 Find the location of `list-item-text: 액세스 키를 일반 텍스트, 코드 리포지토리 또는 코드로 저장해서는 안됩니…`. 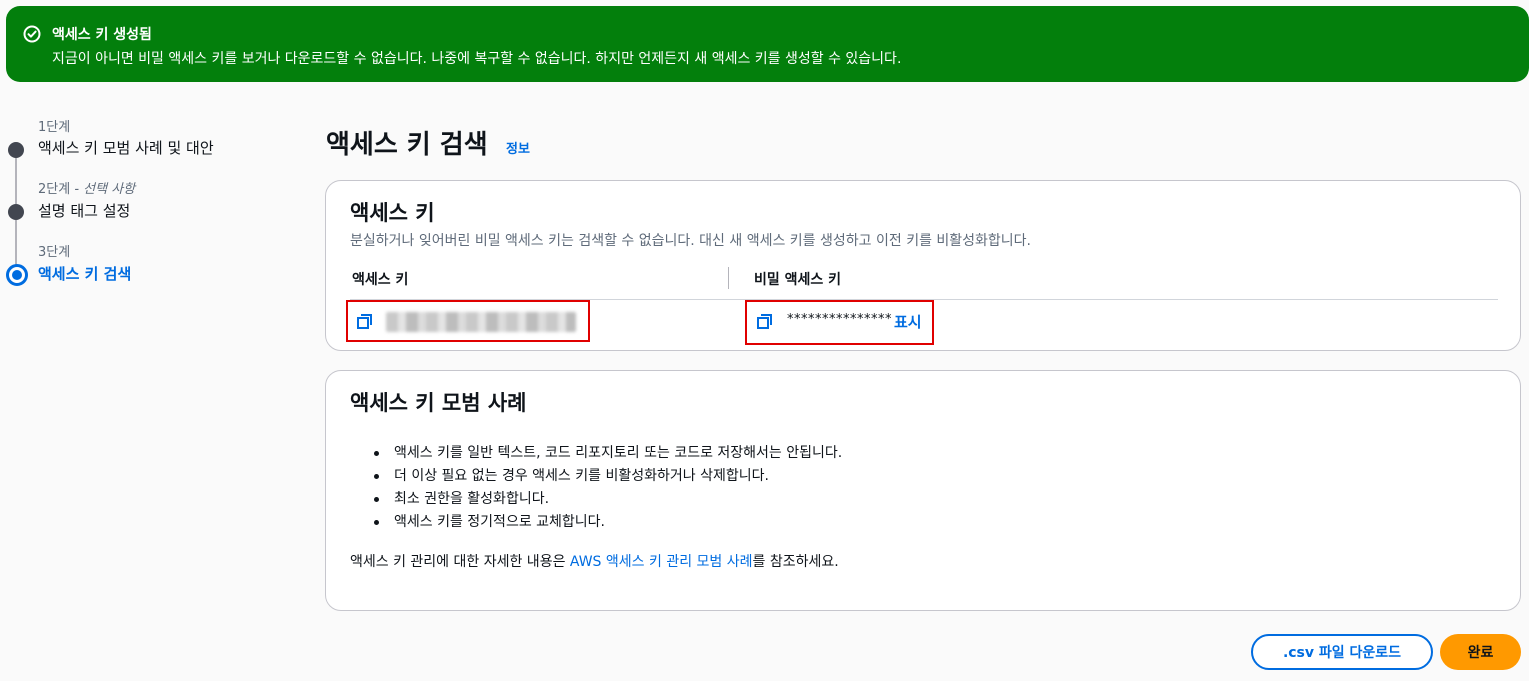

list-item-text: 액세스 키를 일반 텍스트, 코드 리포지토리 또는 코드로 저장해서는 안됩니… is located at coordinates (618, 453).